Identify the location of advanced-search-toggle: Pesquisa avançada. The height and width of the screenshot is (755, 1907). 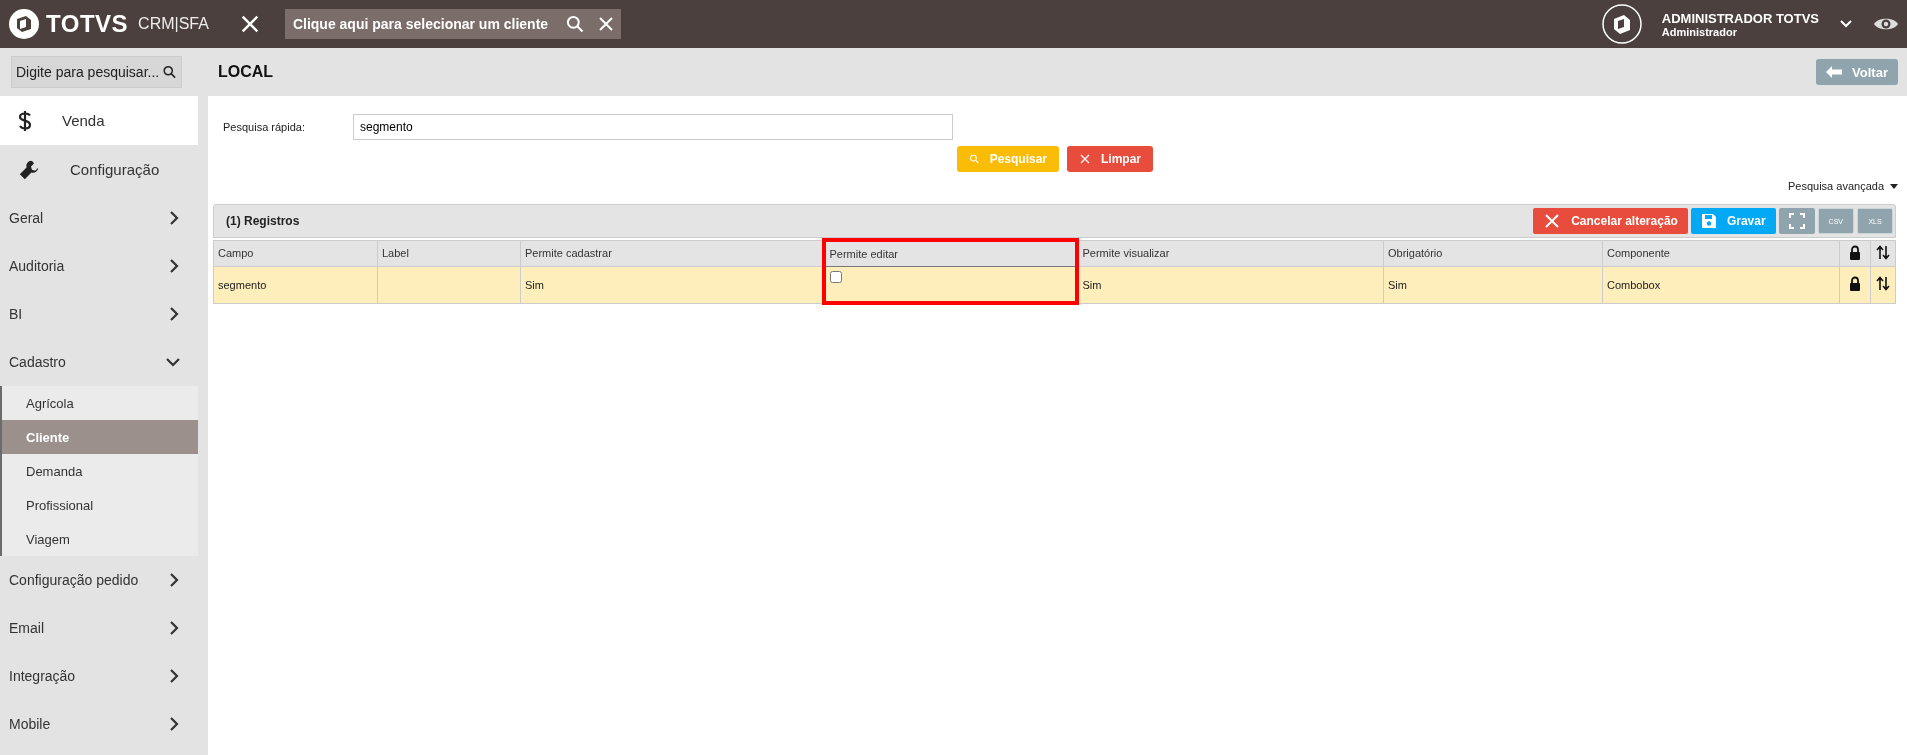
(1843, 186).